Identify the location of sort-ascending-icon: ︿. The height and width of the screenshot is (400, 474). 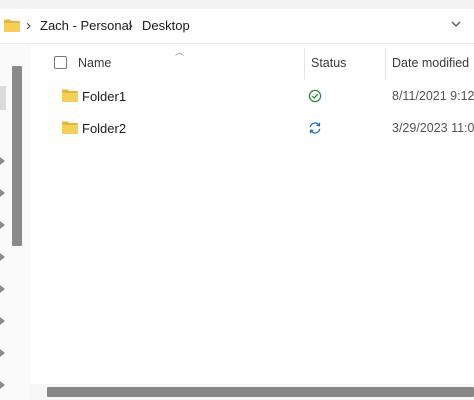
(180, 52).